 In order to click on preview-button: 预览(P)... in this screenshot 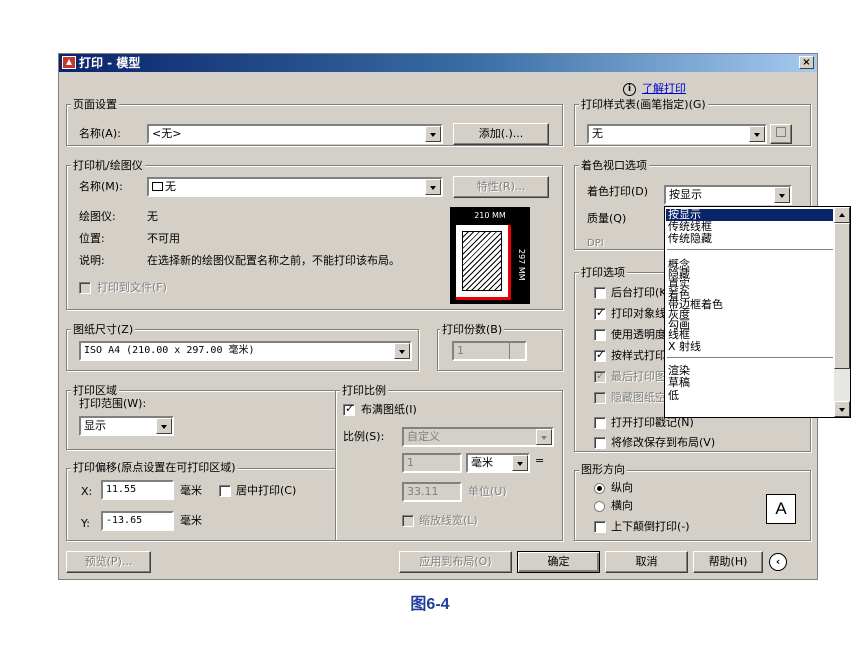, I will do `click(108, 562)`.